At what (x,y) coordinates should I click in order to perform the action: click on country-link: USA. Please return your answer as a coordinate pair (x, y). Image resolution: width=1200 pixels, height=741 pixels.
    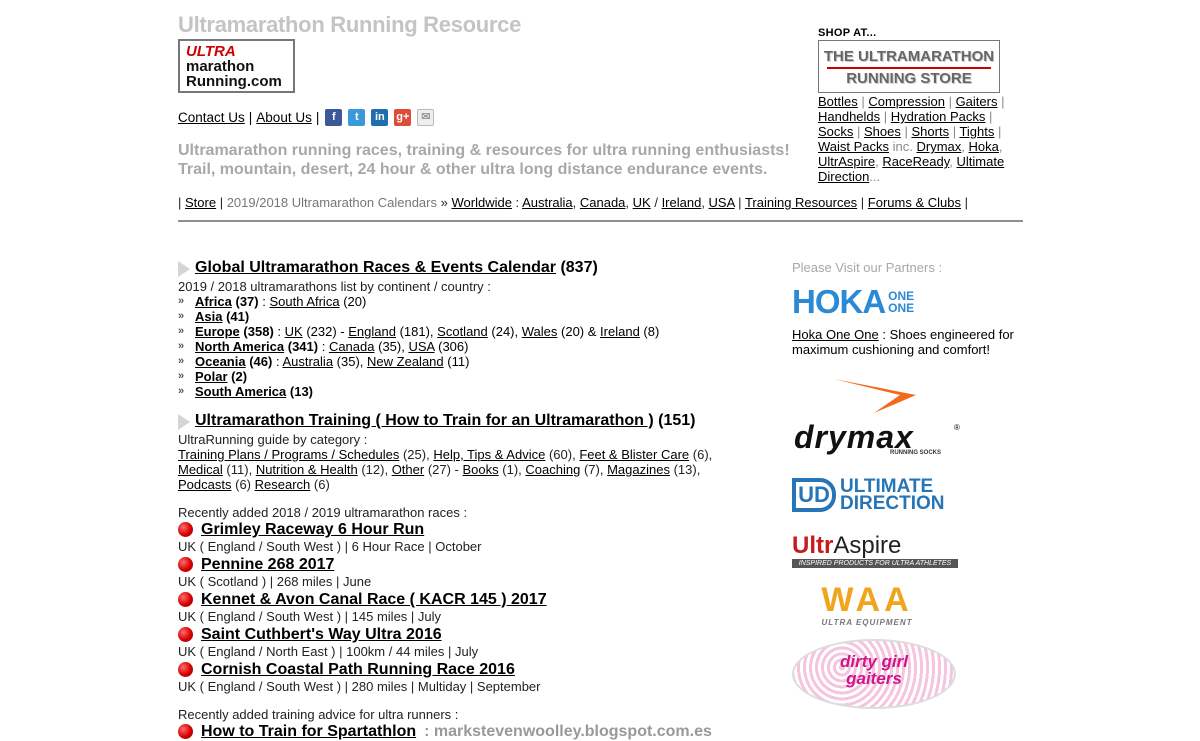
    Looking at the image, I should click on (421, 346).